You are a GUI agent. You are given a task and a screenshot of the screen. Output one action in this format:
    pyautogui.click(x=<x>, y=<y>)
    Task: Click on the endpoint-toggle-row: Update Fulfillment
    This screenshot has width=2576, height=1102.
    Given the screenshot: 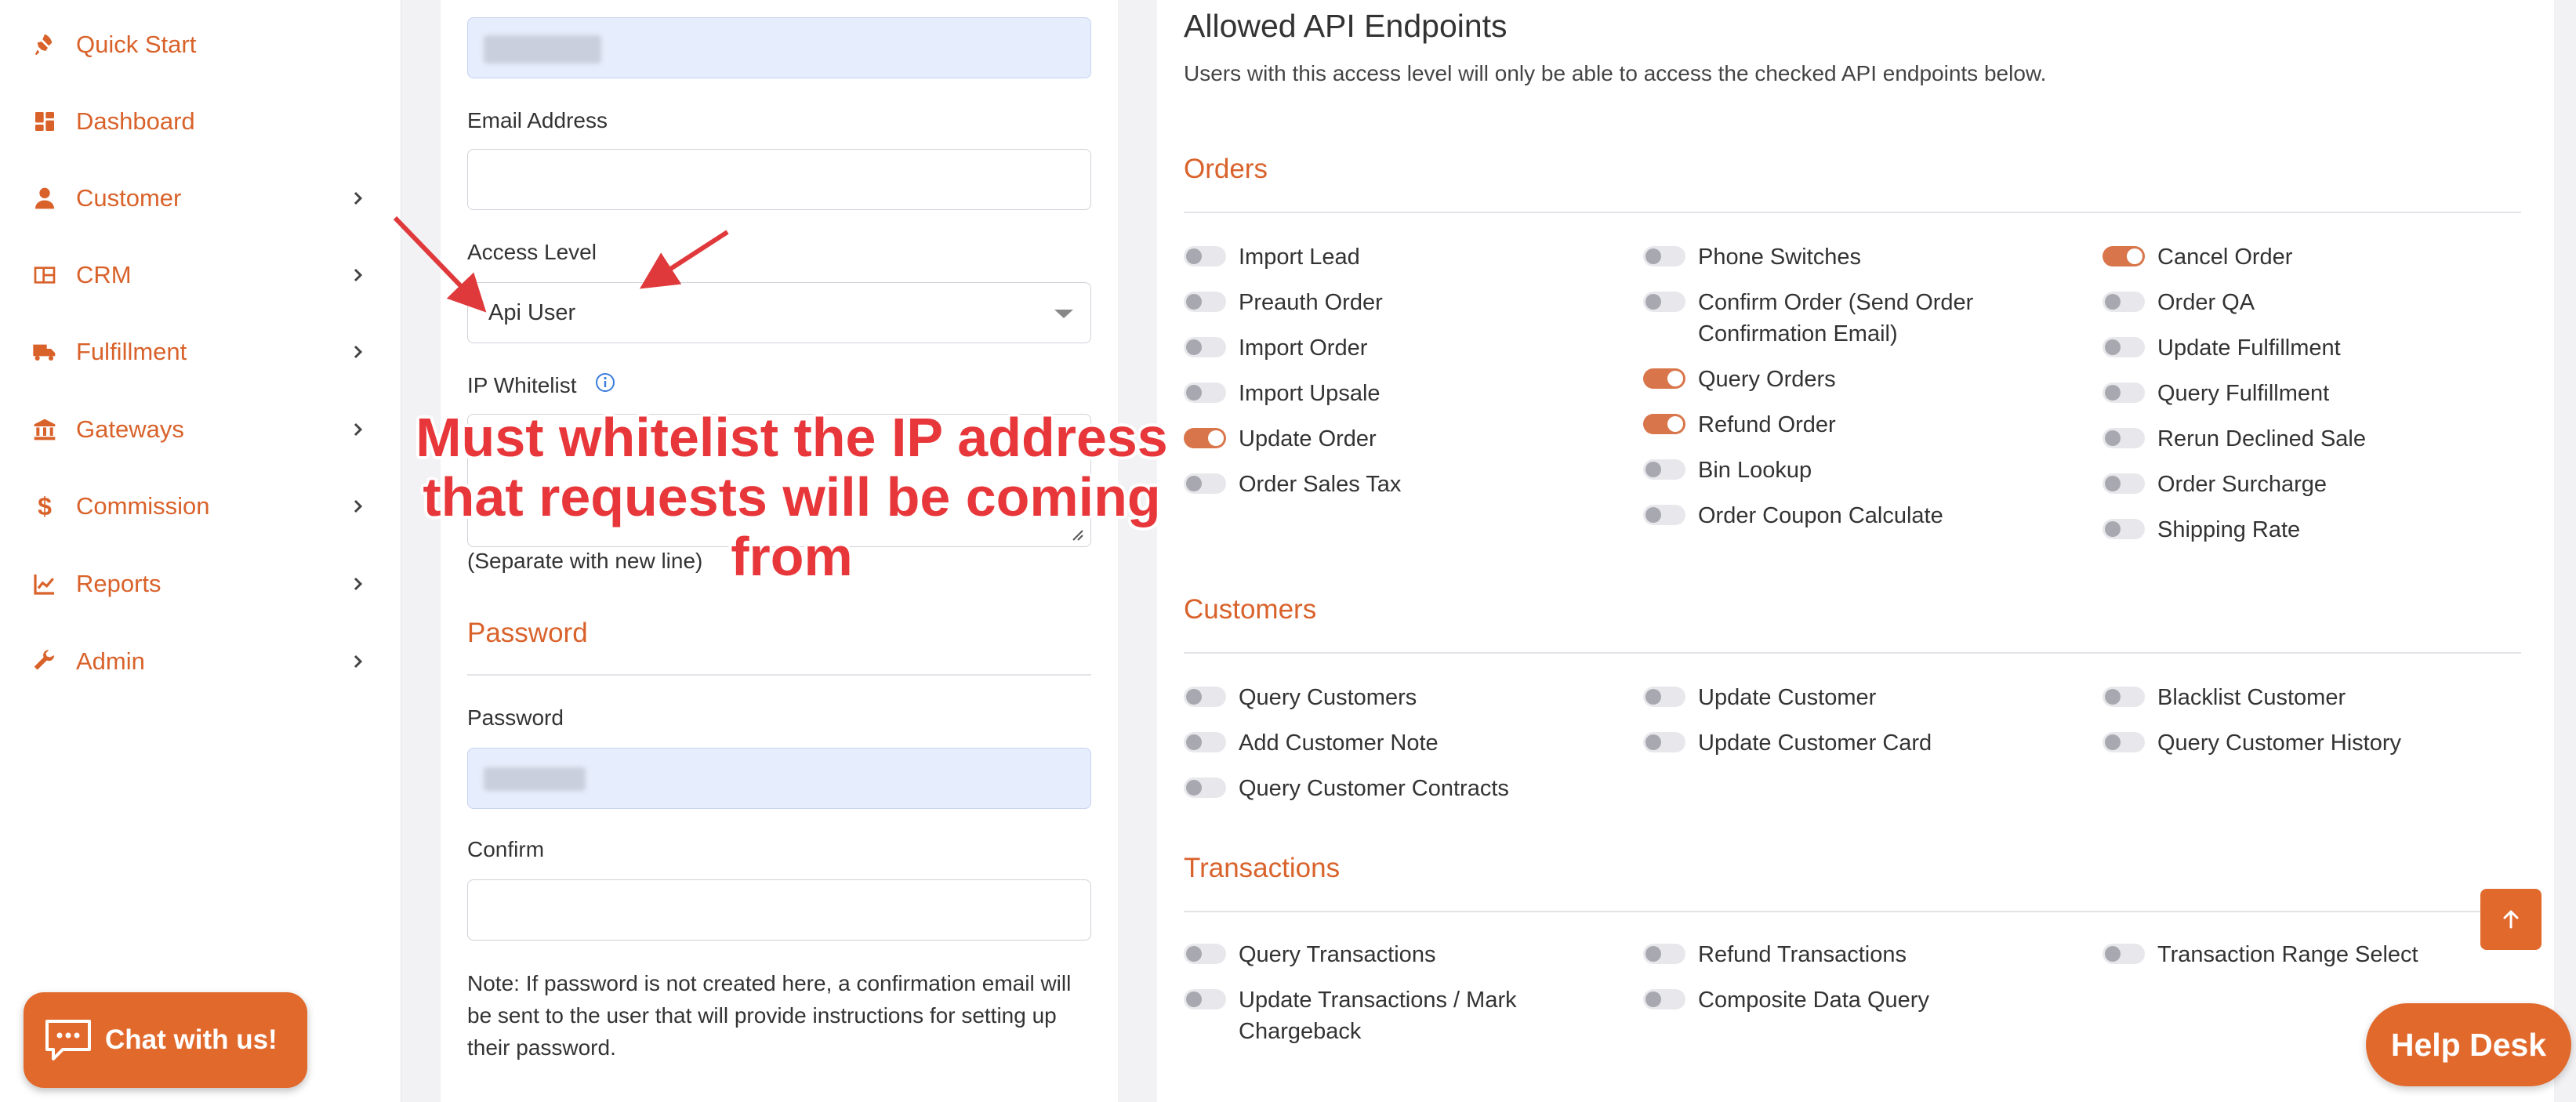 What is the action you would take?
    pyautogui.click(x=2307, y=348)
    